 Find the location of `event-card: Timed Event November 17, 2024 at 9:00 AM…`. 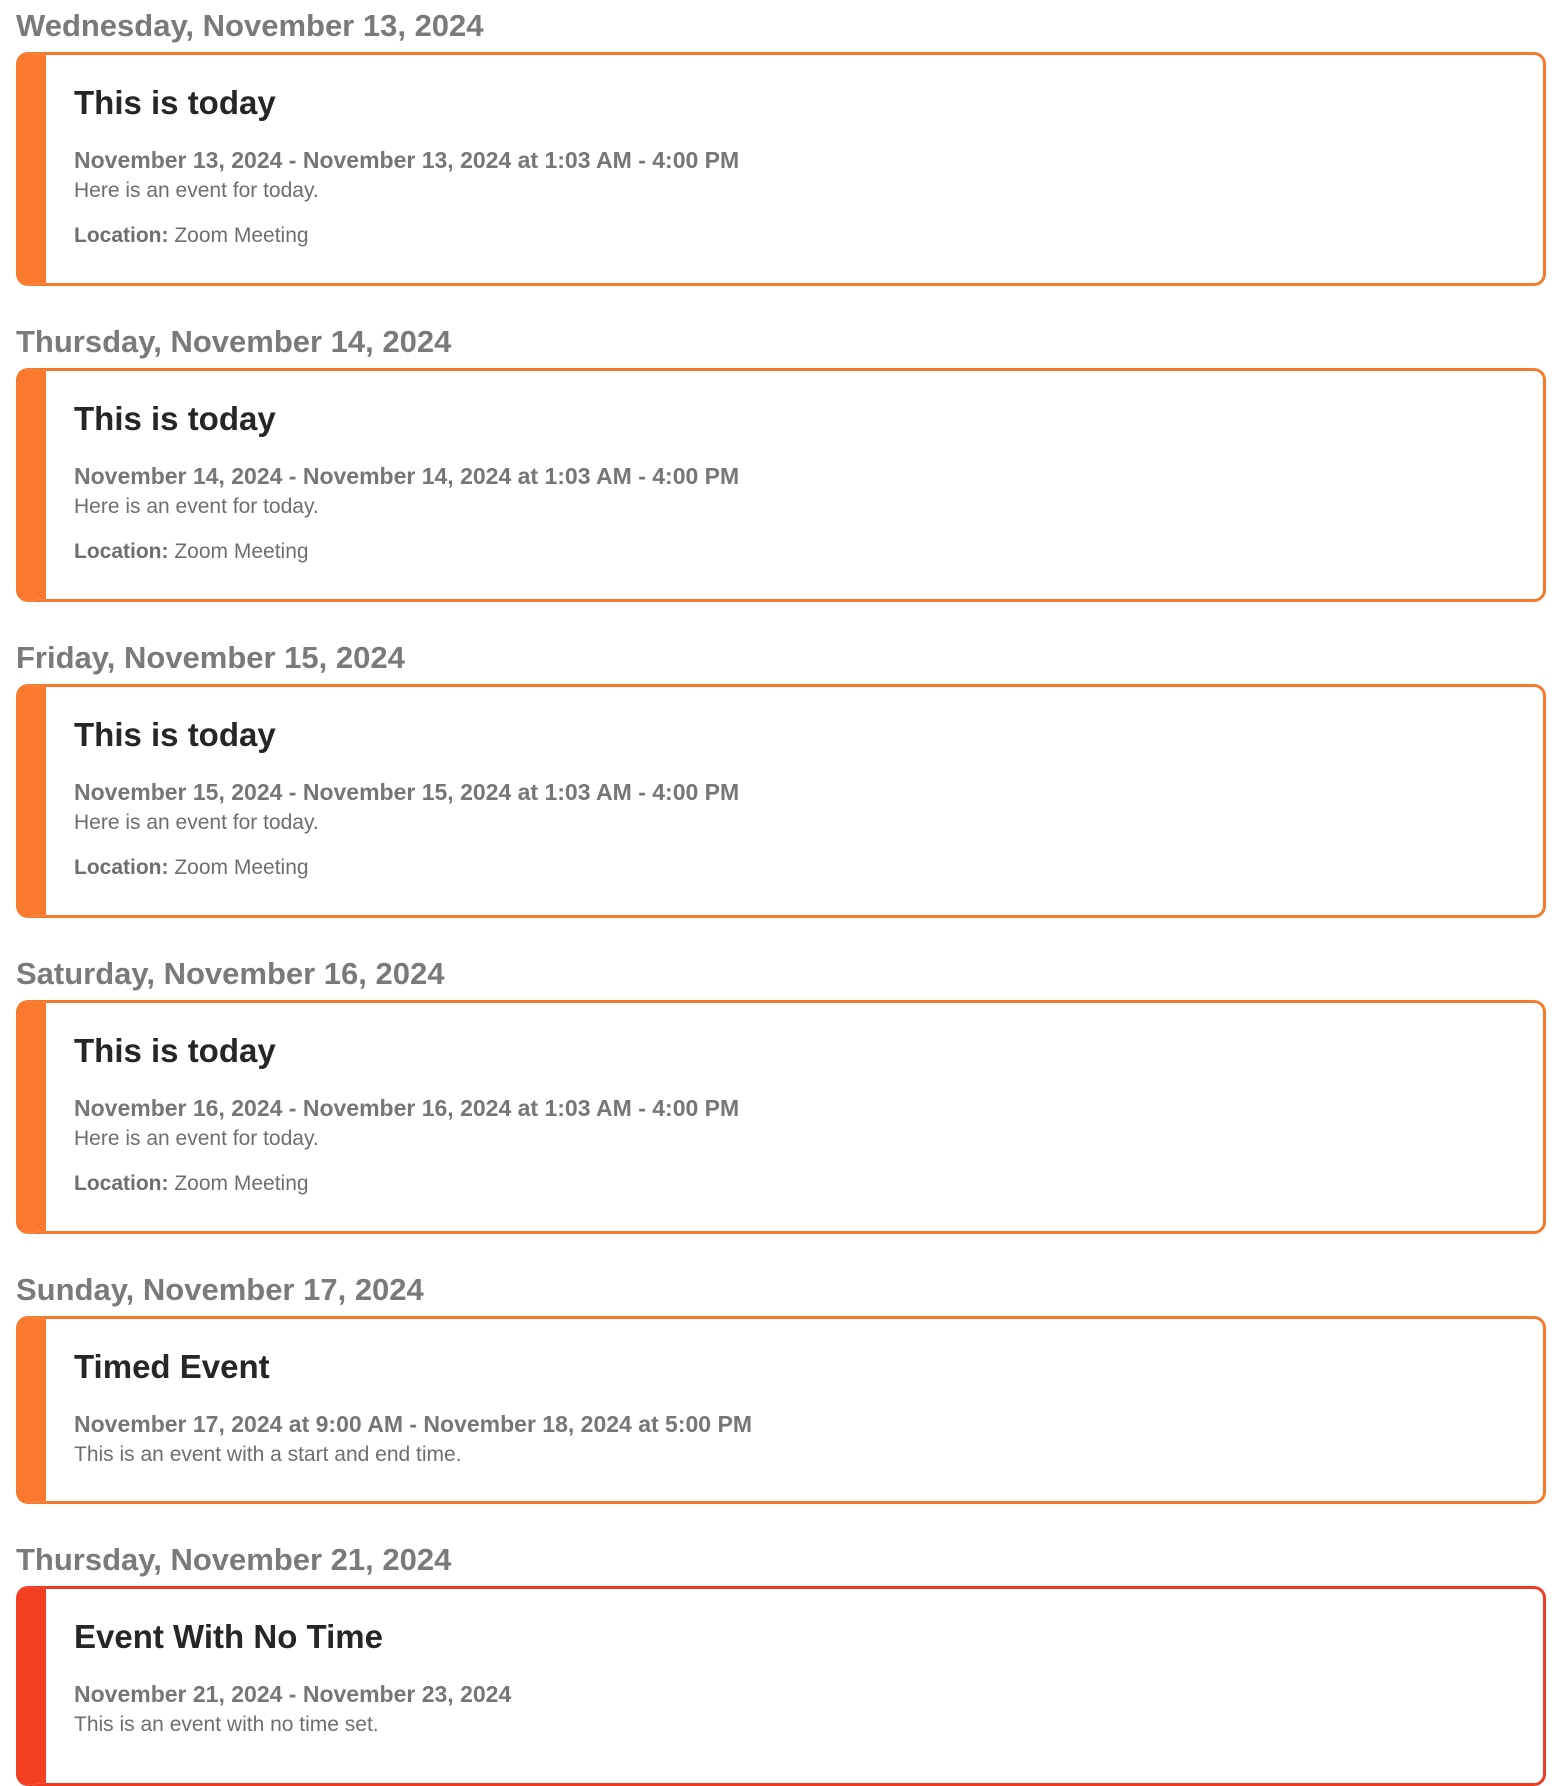

event-card: Timed Event November 17, 2024 at 9:00 AM… is located at coordinates (781, 1410).